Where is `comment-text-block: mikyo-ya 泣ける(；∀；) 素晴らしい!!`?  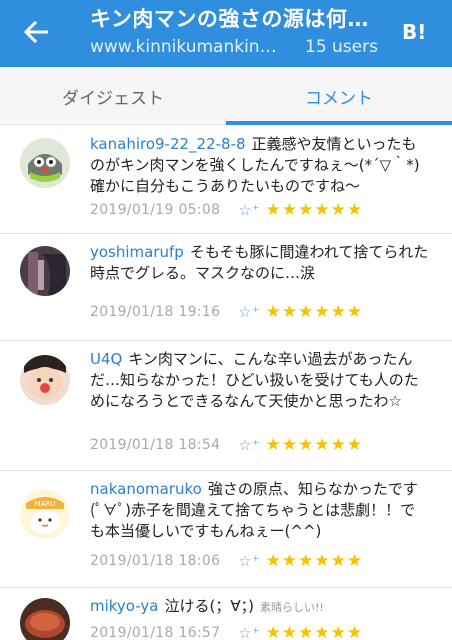
comment-text-block: mikyo-ya 泣ける(；∀；) 素晴らしい!! is located at coordinates (260, 607).